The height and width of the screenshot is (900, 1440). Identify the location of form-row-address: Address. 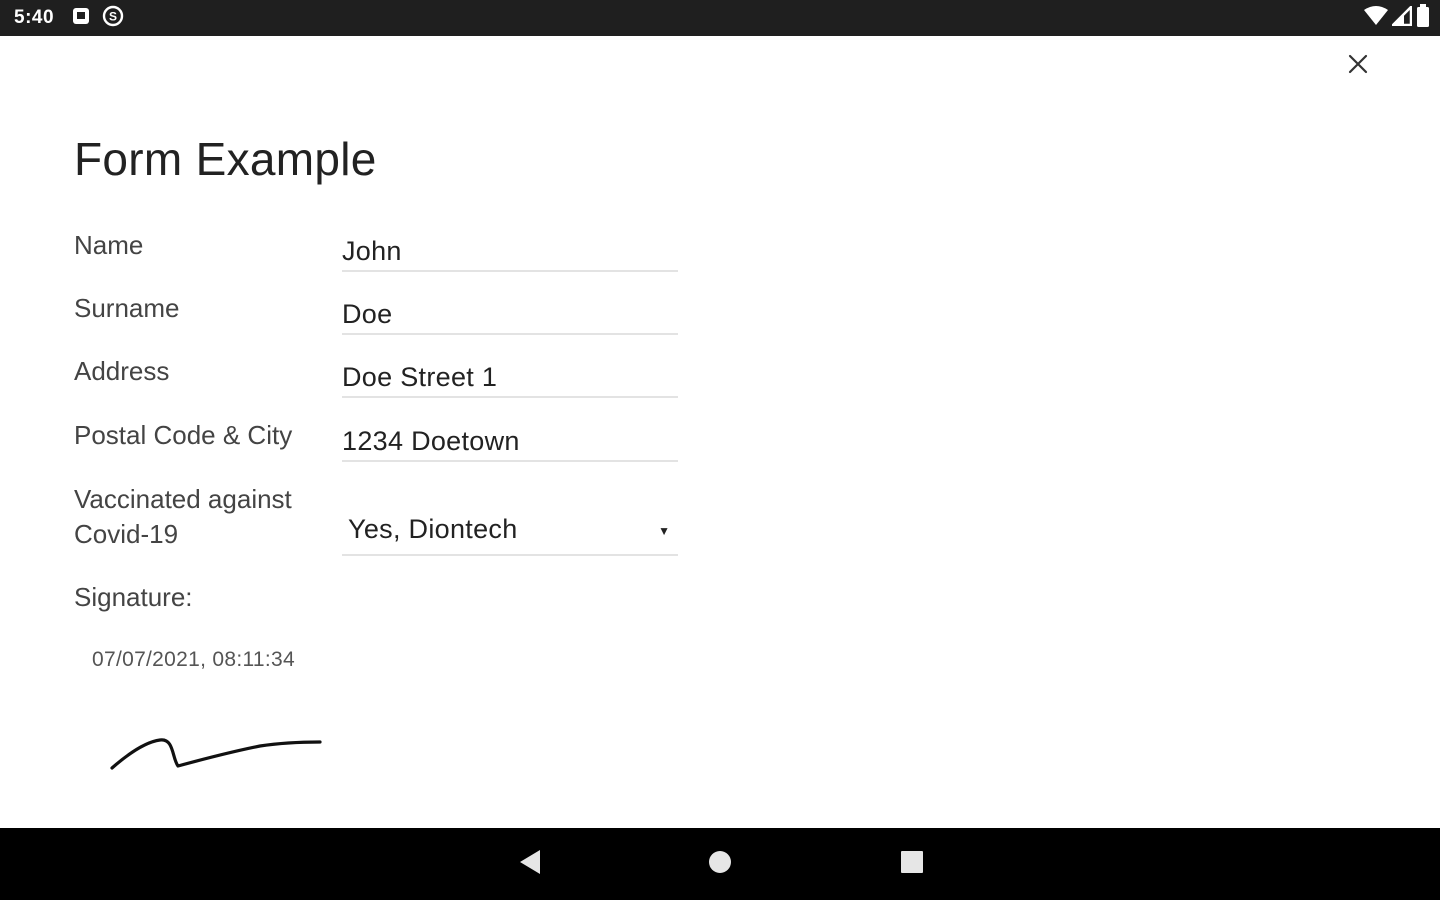
(376, 378).